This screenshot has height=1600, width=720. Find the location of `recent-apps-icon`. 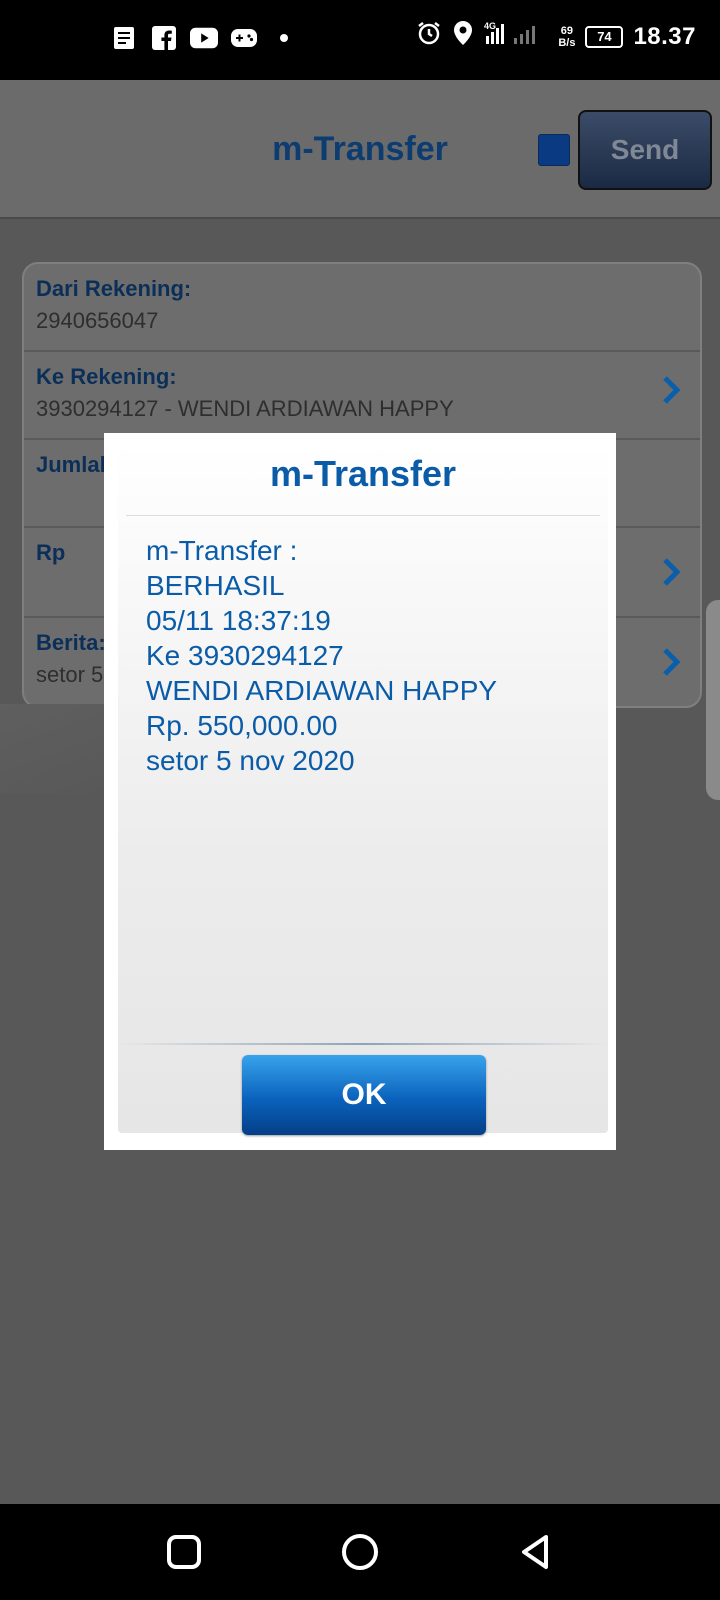

recent-apps-icon is located at coordinates (184, 1552).